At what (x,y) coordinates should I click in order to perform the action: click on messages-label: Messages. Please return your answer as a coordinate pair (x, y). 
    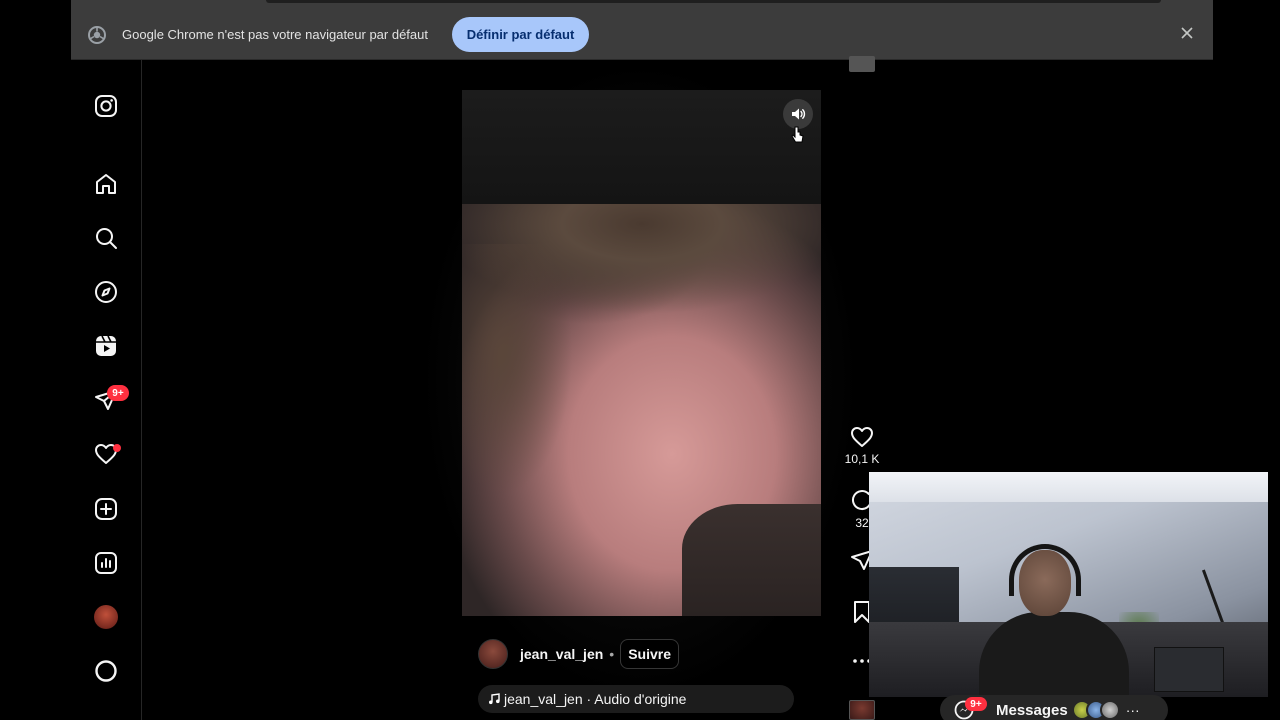
    Looking at the image, I should click on (1032, 710).